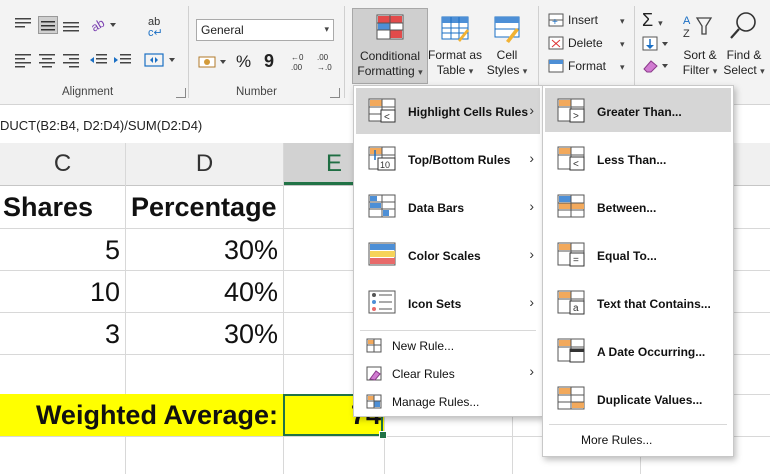 This screenshot has height=474, width=770. Describe the element at coordinates (657, 66) in the screenshot. I see `clear-eraser-icon` at that location.